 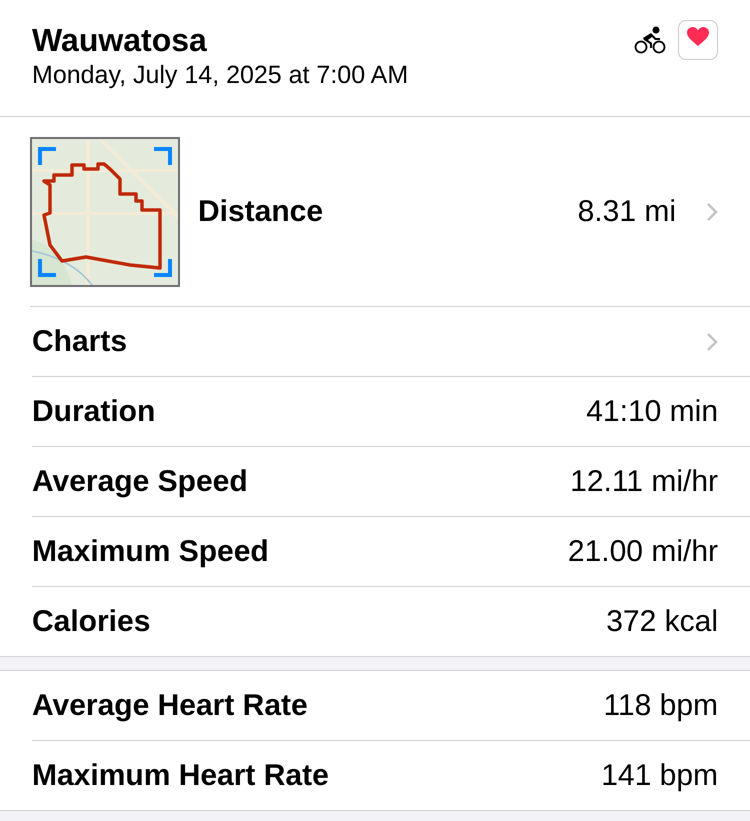 I want to click on row-value: 118 bpm, so click(x=660, y=706).